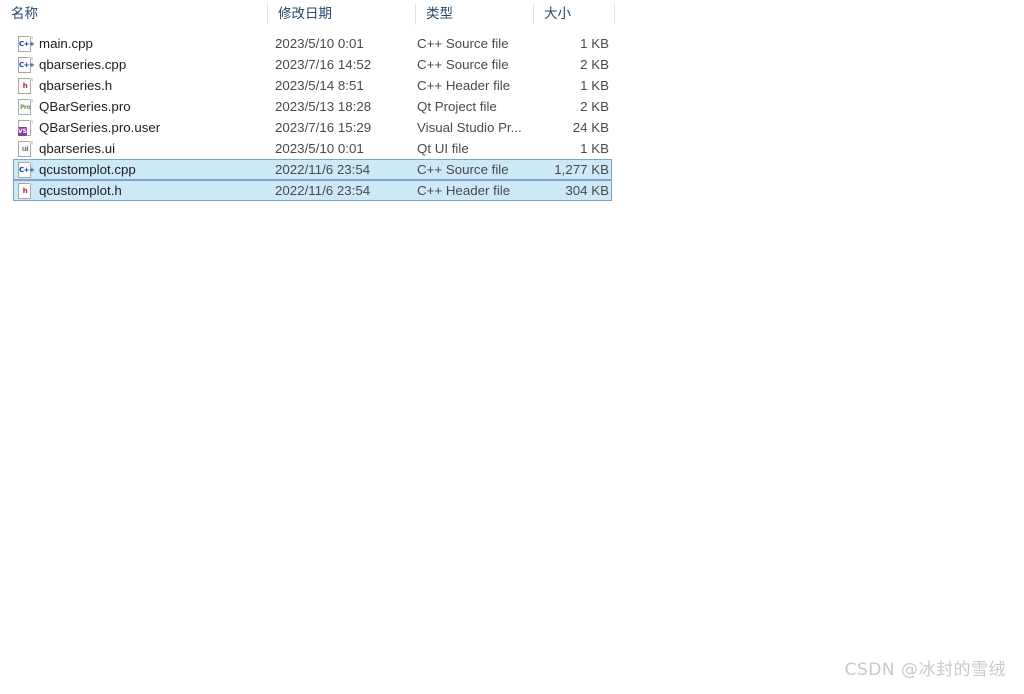 The height and width of the screenshot is (694, 1024). What do you see at coordinates (100, 127) in the screenshot?
I see `file-name-cell: QBarSeries.pro.user` at bounding box center [100, 127].